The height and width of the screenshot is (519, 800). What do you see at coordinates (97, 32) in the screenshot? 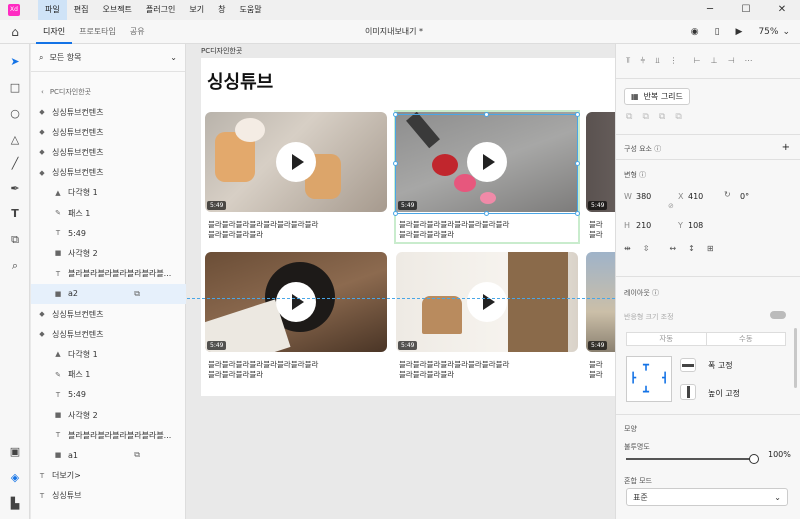
I see `tab-prototype: 프로토타입` at bounding box center [97, 32].